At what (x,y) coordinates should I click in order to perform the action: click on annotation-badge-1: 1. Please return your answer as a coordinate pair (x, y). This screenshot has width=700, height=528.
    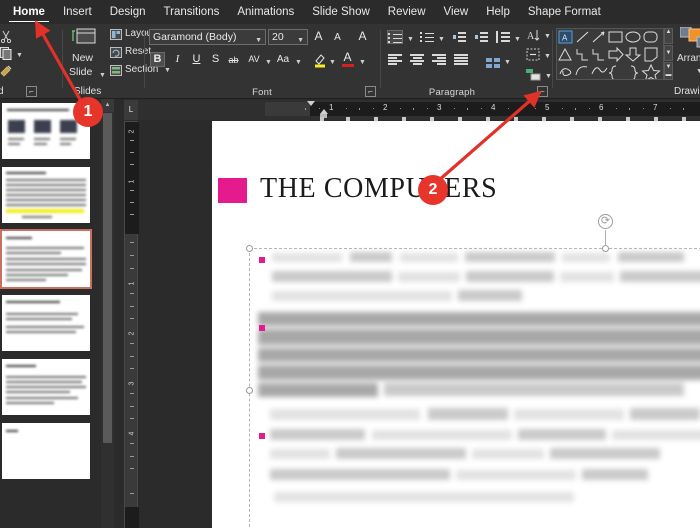
    Looking at the image, I should click on (88, 112).